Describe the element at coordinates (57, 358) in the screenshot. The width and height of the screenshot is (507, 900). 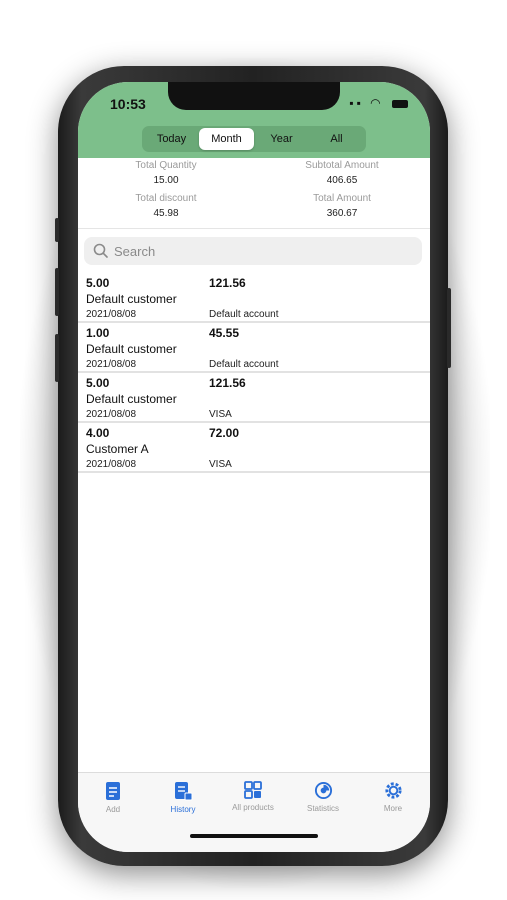
I see `volume-down-button` at that location.